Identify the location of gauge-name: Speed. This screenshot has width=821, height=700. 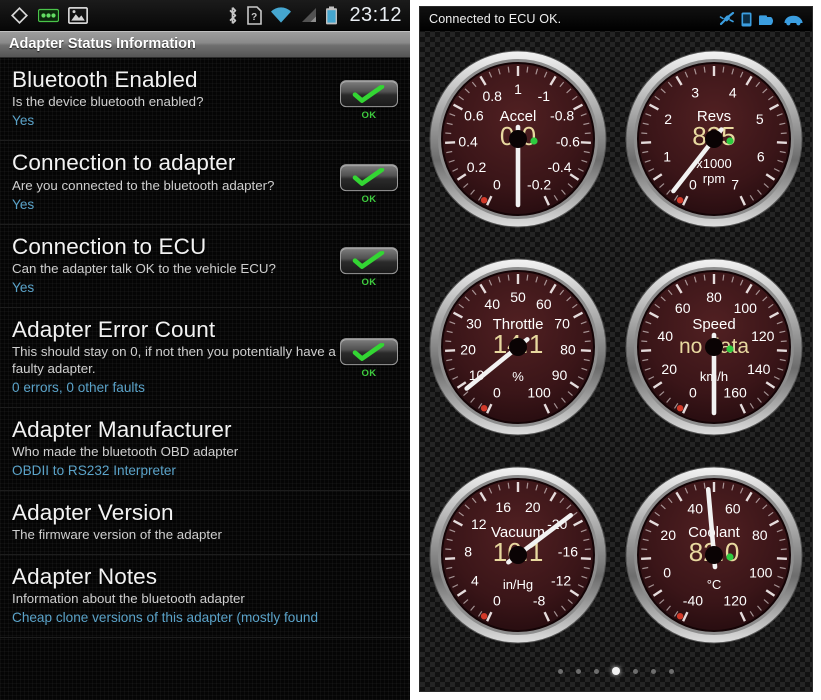
(713, 324).